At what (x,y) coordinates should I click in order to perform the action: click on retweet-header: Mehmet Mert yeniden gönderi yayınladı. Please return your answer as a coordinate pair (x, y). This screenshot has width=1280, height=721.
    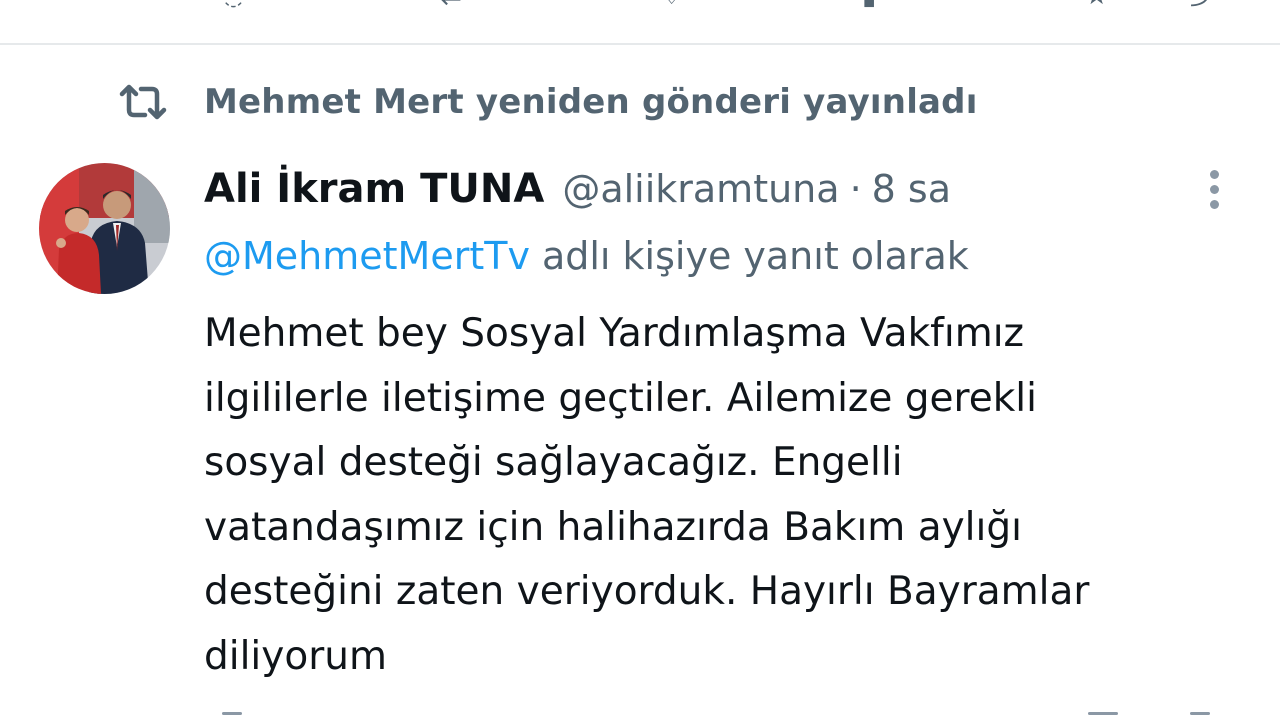
    Looking at the image, I should click on (548, 102).